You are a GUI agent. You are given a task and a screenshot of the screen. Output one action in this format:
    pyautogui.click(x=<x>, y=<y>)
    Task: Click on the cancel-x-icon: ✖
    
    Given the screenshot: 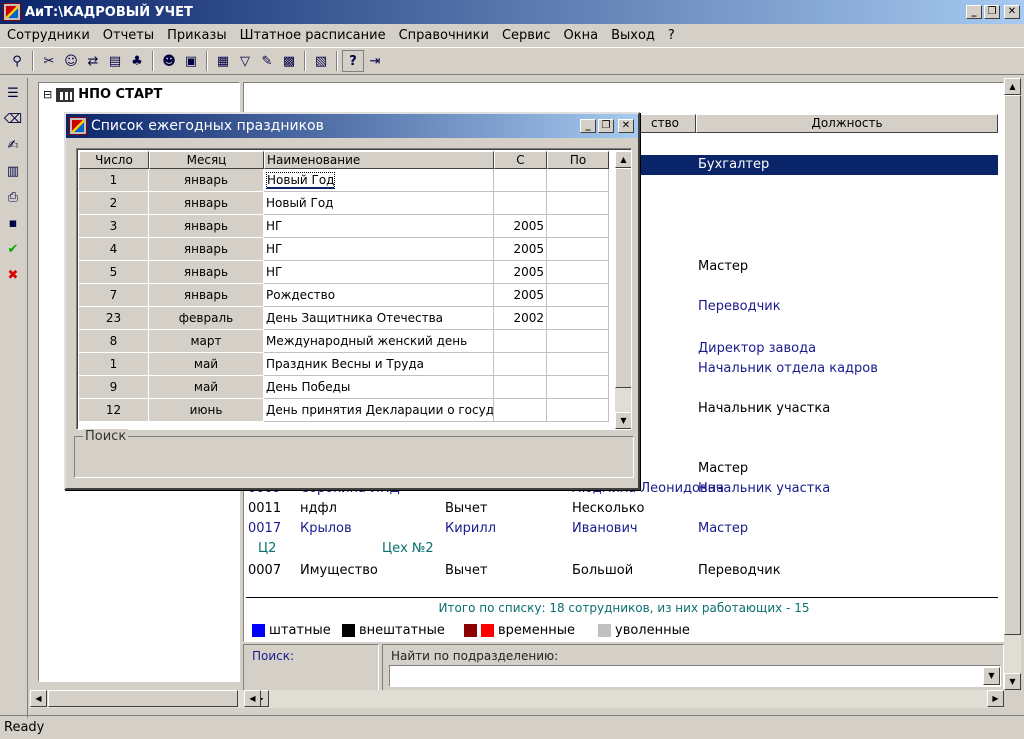 What is the action you would take?
    pyautogui.click(x=13, y=275)
    